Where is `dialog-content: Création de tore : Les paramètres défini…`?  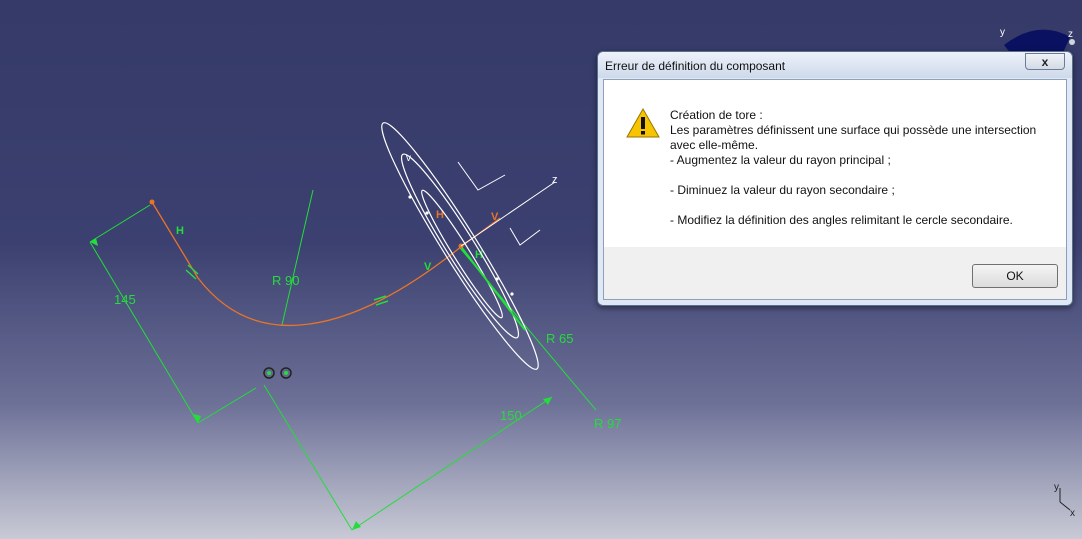
dialog-content: Création de tore : Les paramètres défini… is located at coordinates (835, 166).